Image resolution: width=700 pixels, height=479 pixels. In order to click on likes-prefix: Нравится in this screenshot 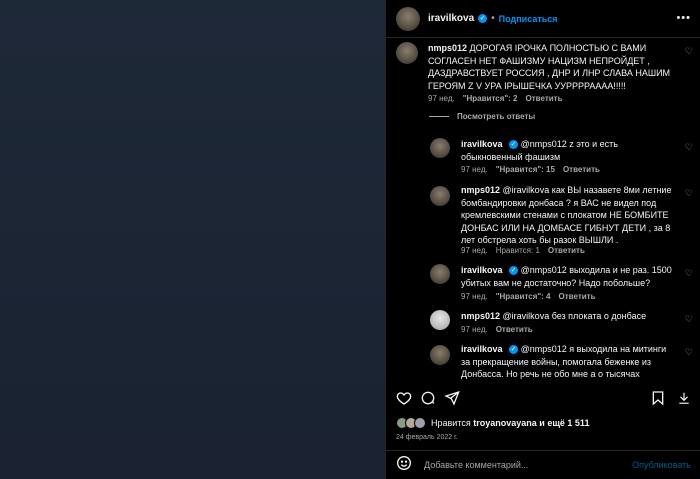, I will do `click(451, 423)`.